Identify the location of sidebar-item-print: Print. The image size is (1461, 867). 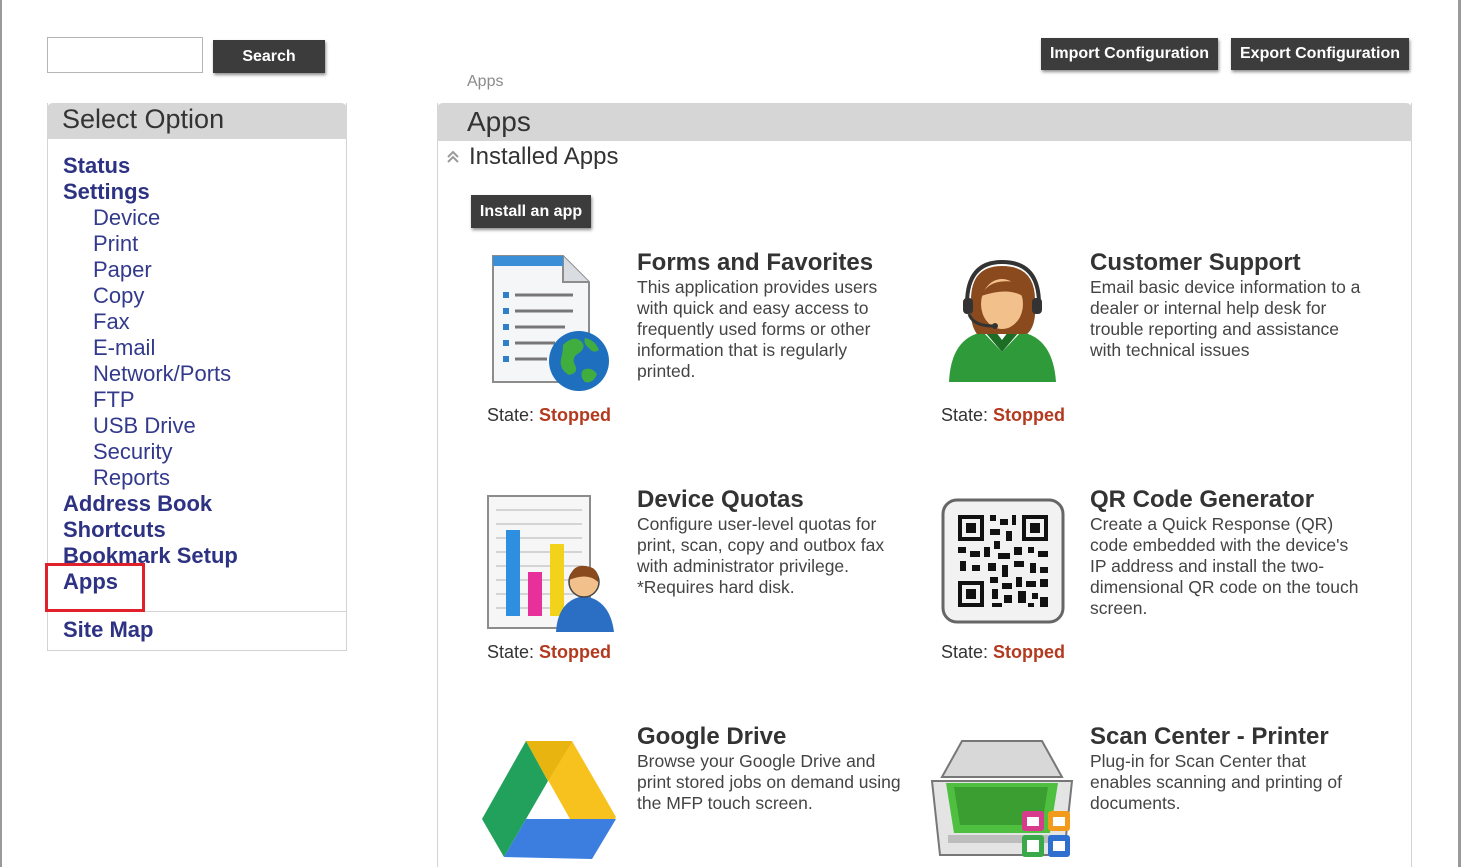
(115, 244).